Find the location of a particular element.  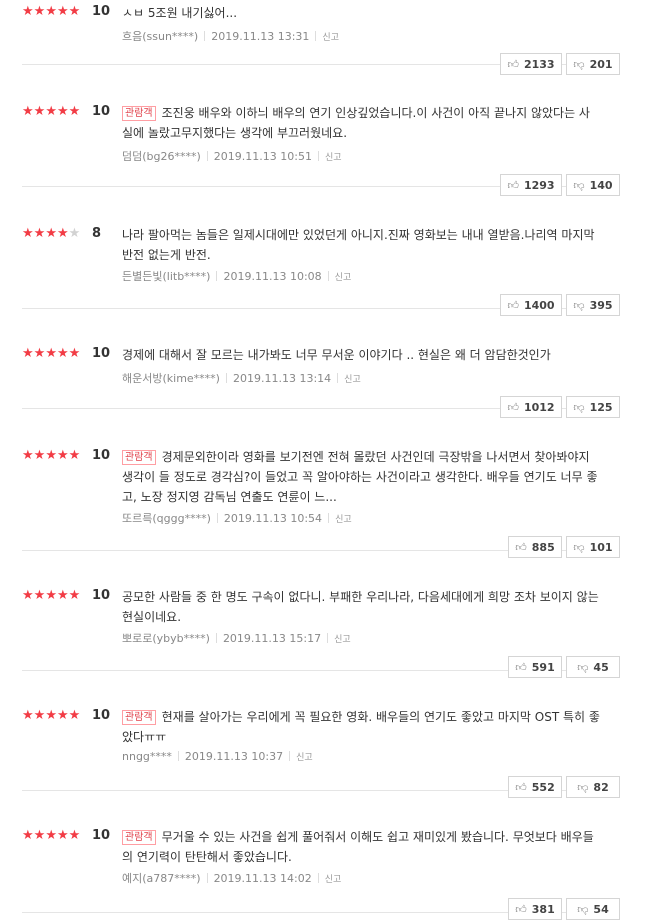

like-button: 👍︎ 591 is located at coordinates (535, 667).